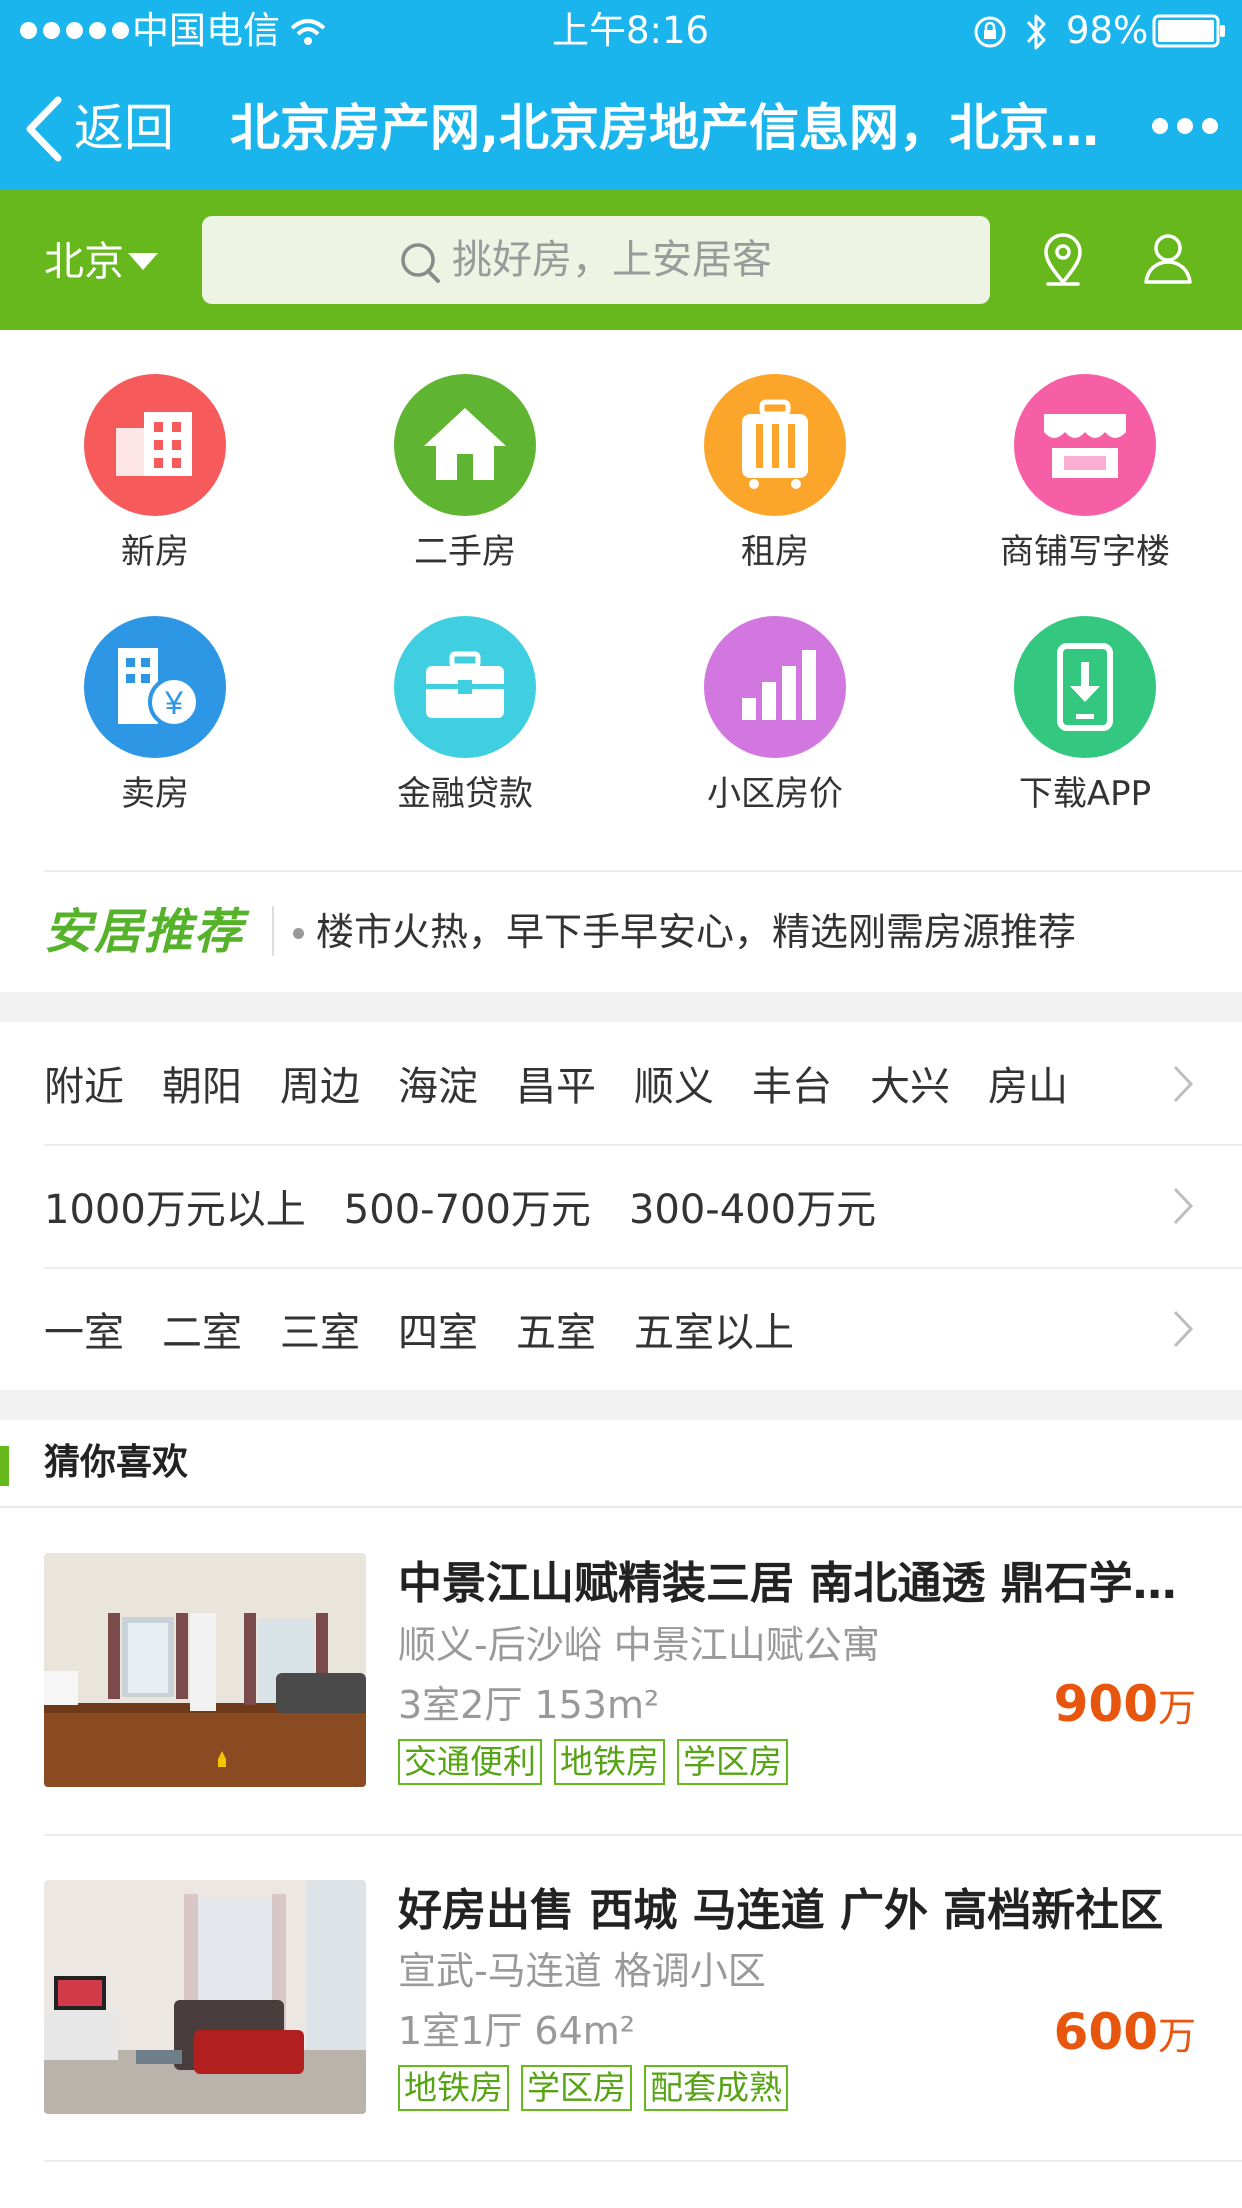  I want to click on location-pin-icon, so click(1063, 260).